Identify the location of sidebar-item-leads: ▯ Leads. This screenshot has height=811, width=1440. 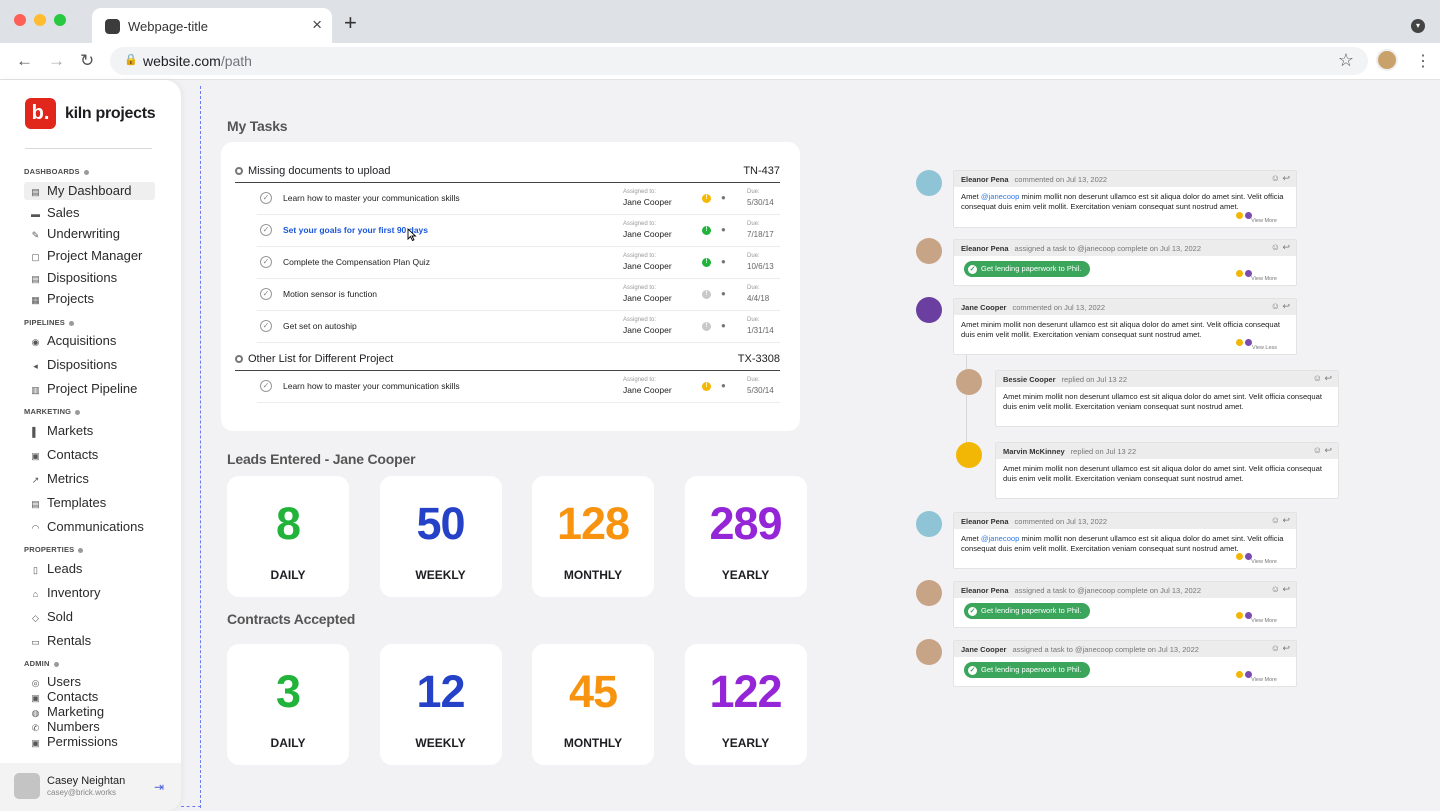
(89, 569).